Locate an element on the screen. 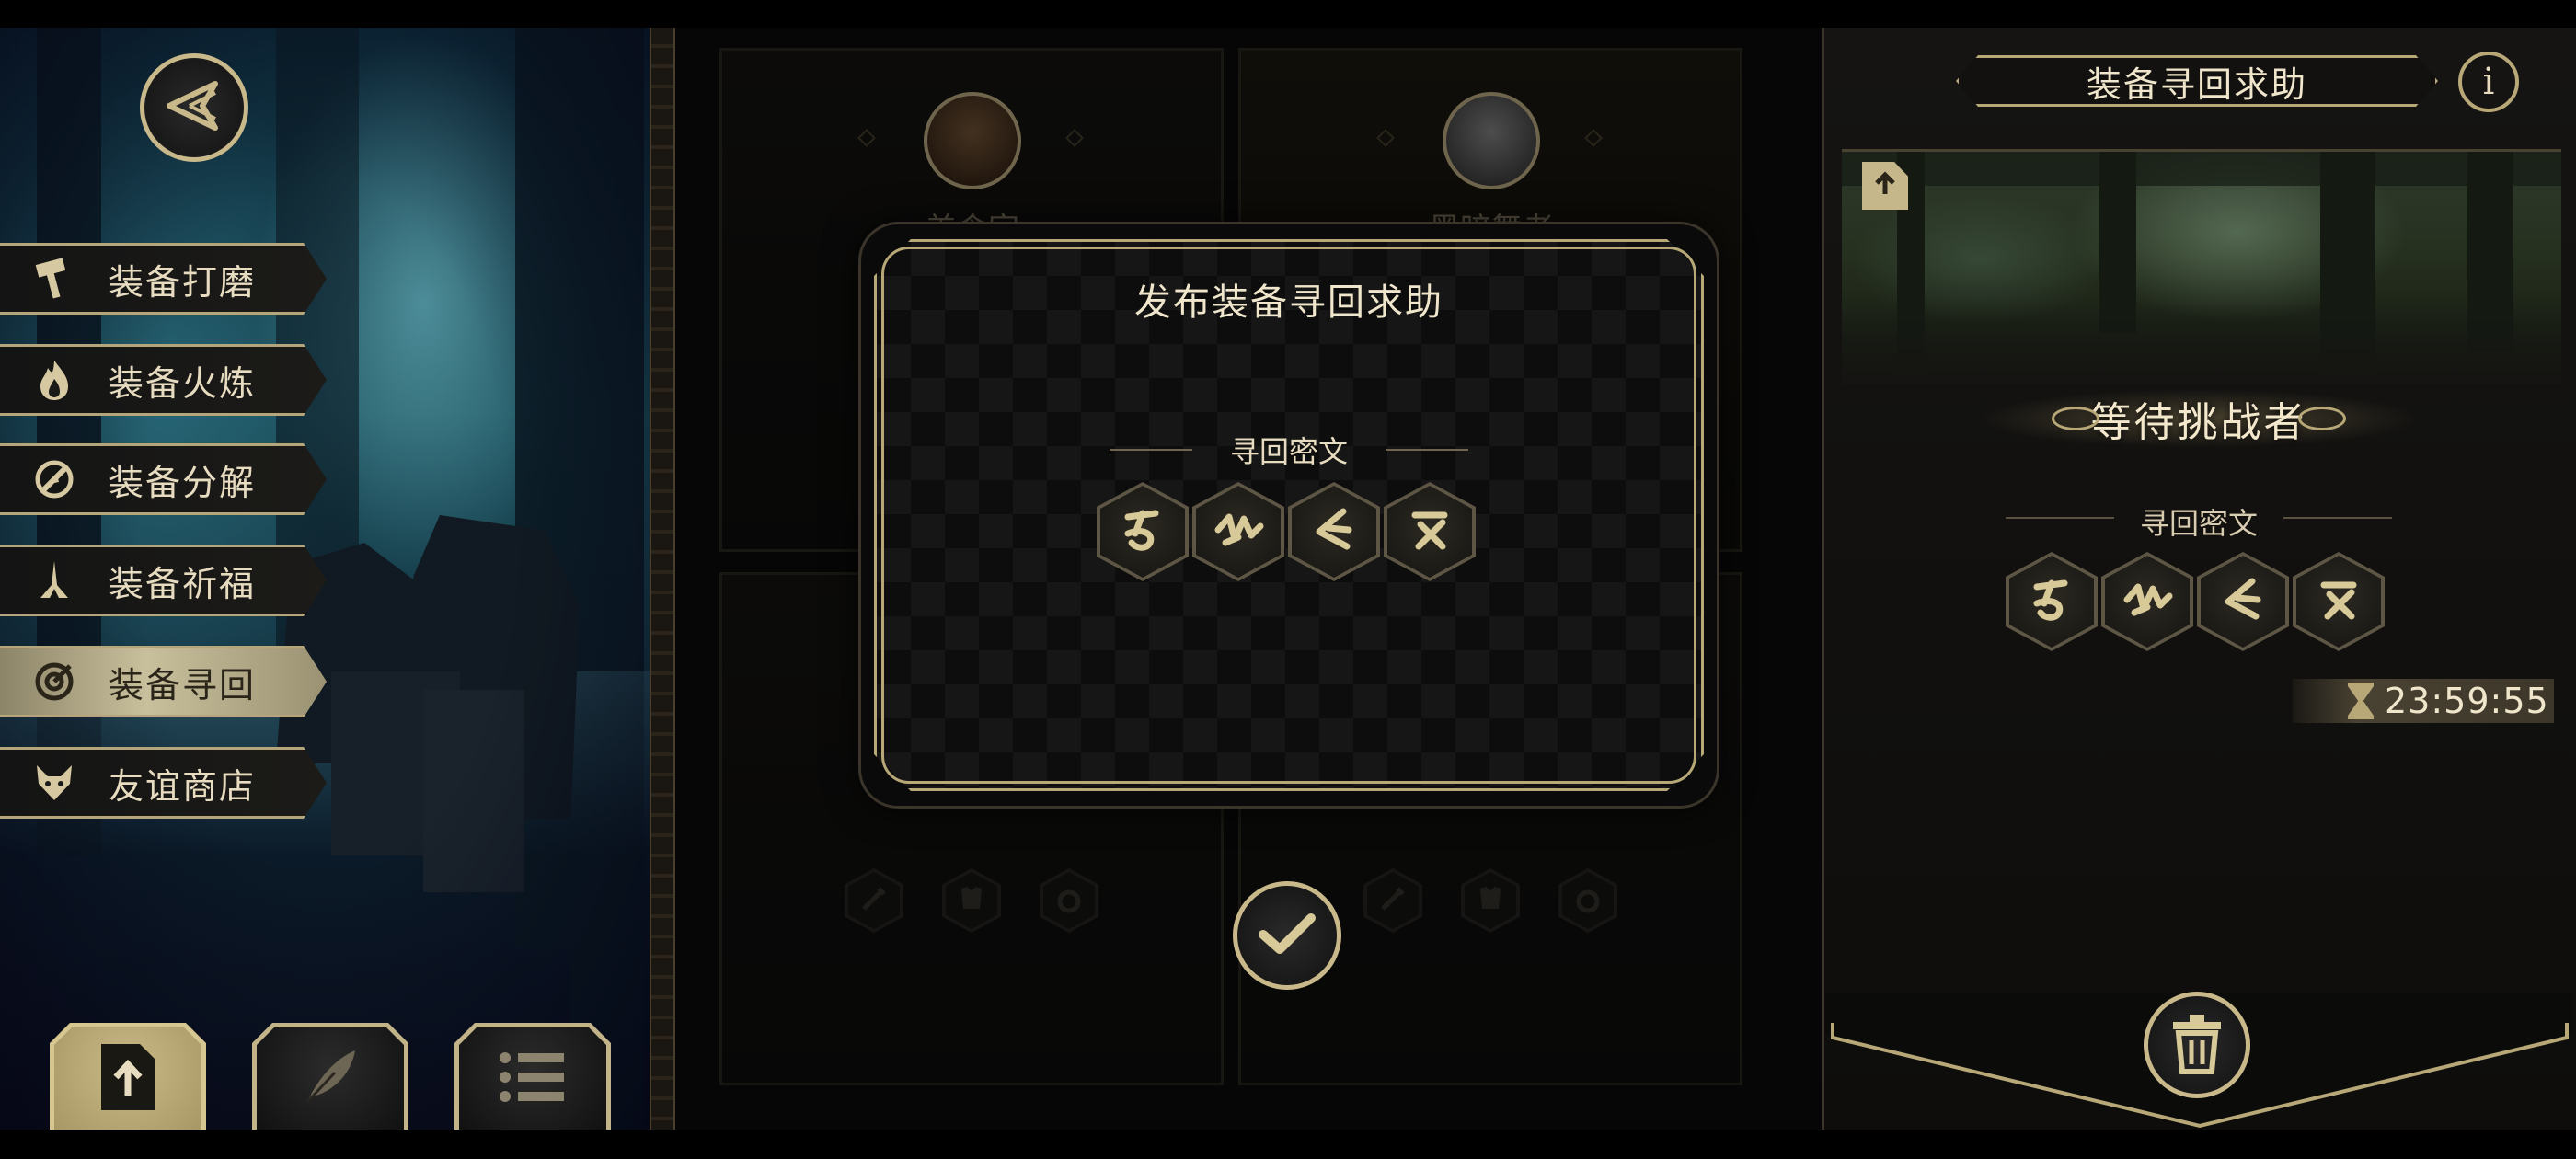  sidebar-item-disassemble: 装备分解 is located at coordinates (163, 479).